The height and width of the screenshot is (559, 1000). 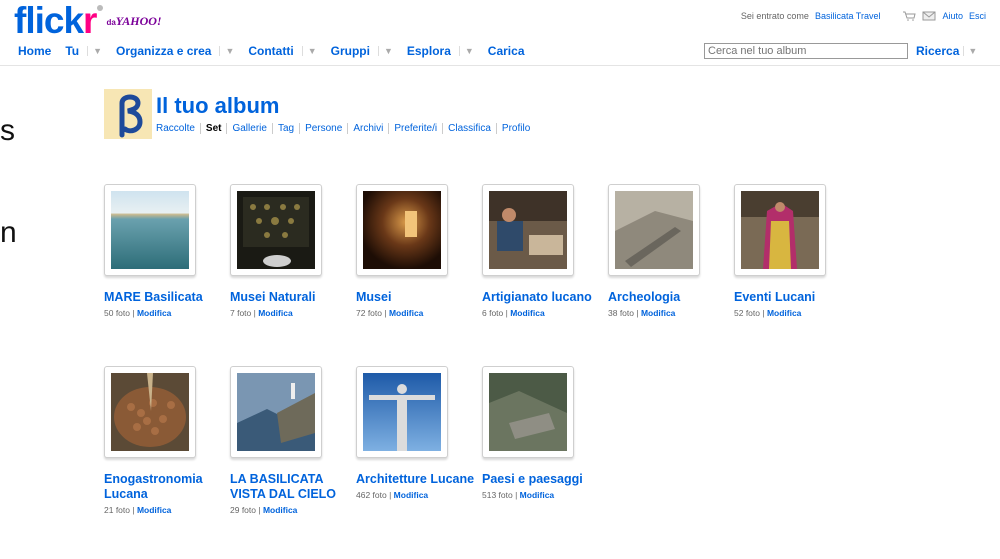 What do you see at coordinates (111, 22) in the screenshot?
I see `logo-da: da` at bounding box center [111, 22].